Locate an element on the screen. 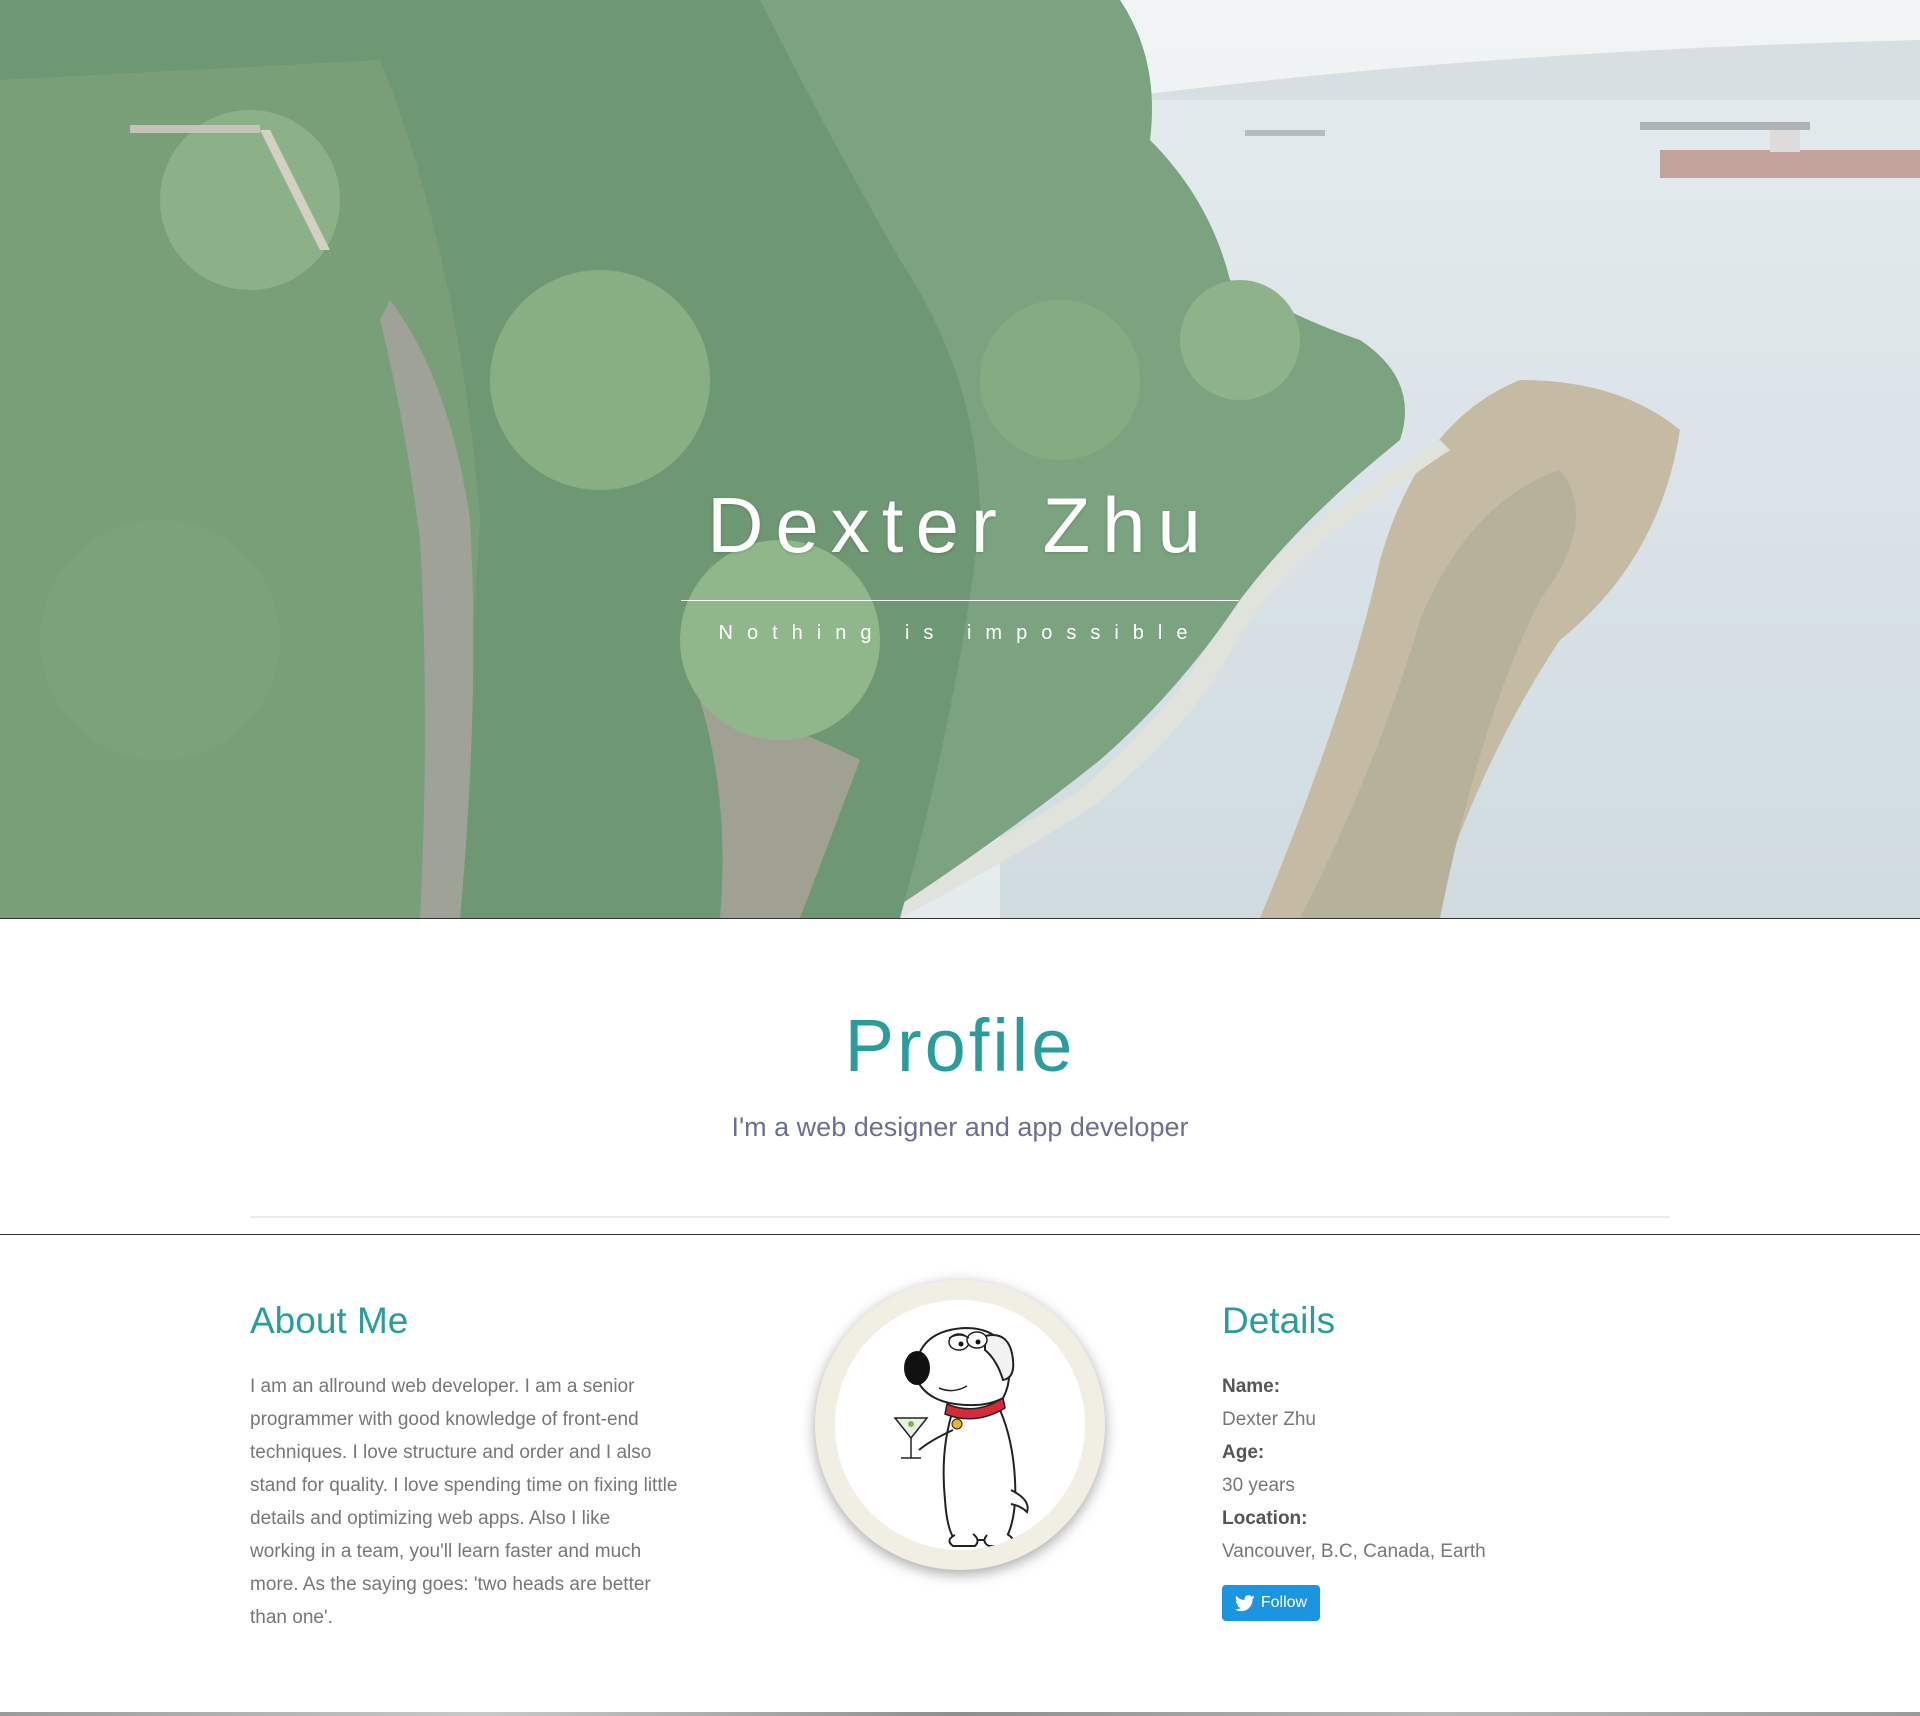 This screenshot has width=1920, height=1716. hero-tagline: Nothing is impossible is located at coordinates (960, 633).